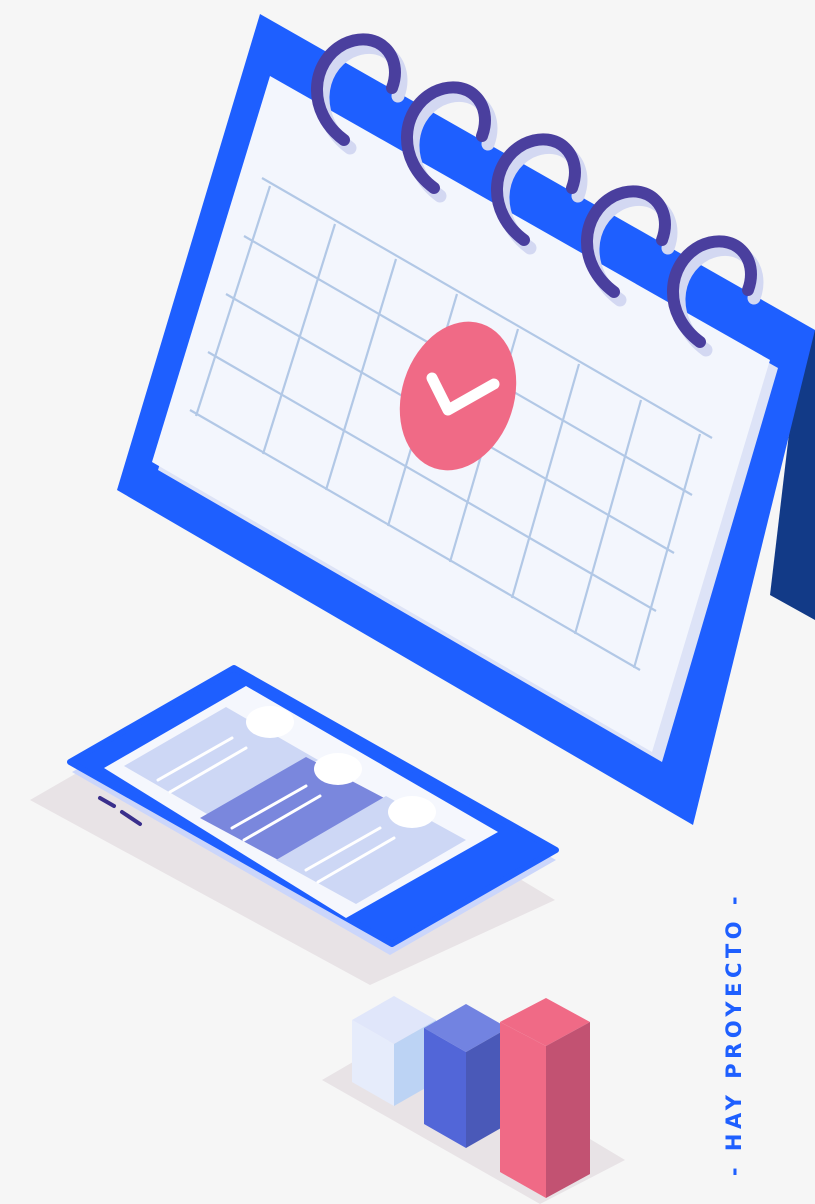  I want to click on bar-chart-icon, so click(473, 1100).